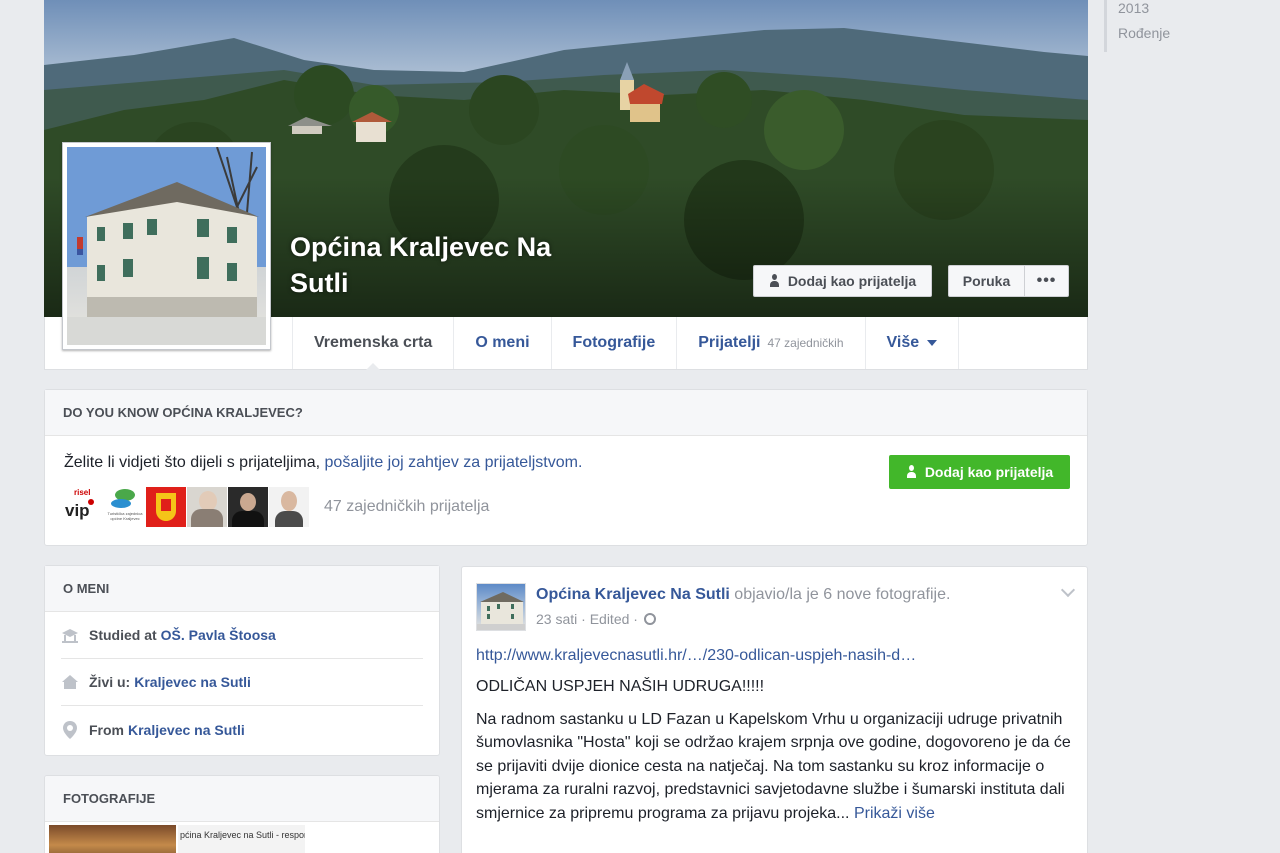 The height and width of the screenshot is (853, 1280). Describe the element at coordinates (192, 682) in the screenshot. I see `current-city-link: Kraljevec na Sutli` at that location.